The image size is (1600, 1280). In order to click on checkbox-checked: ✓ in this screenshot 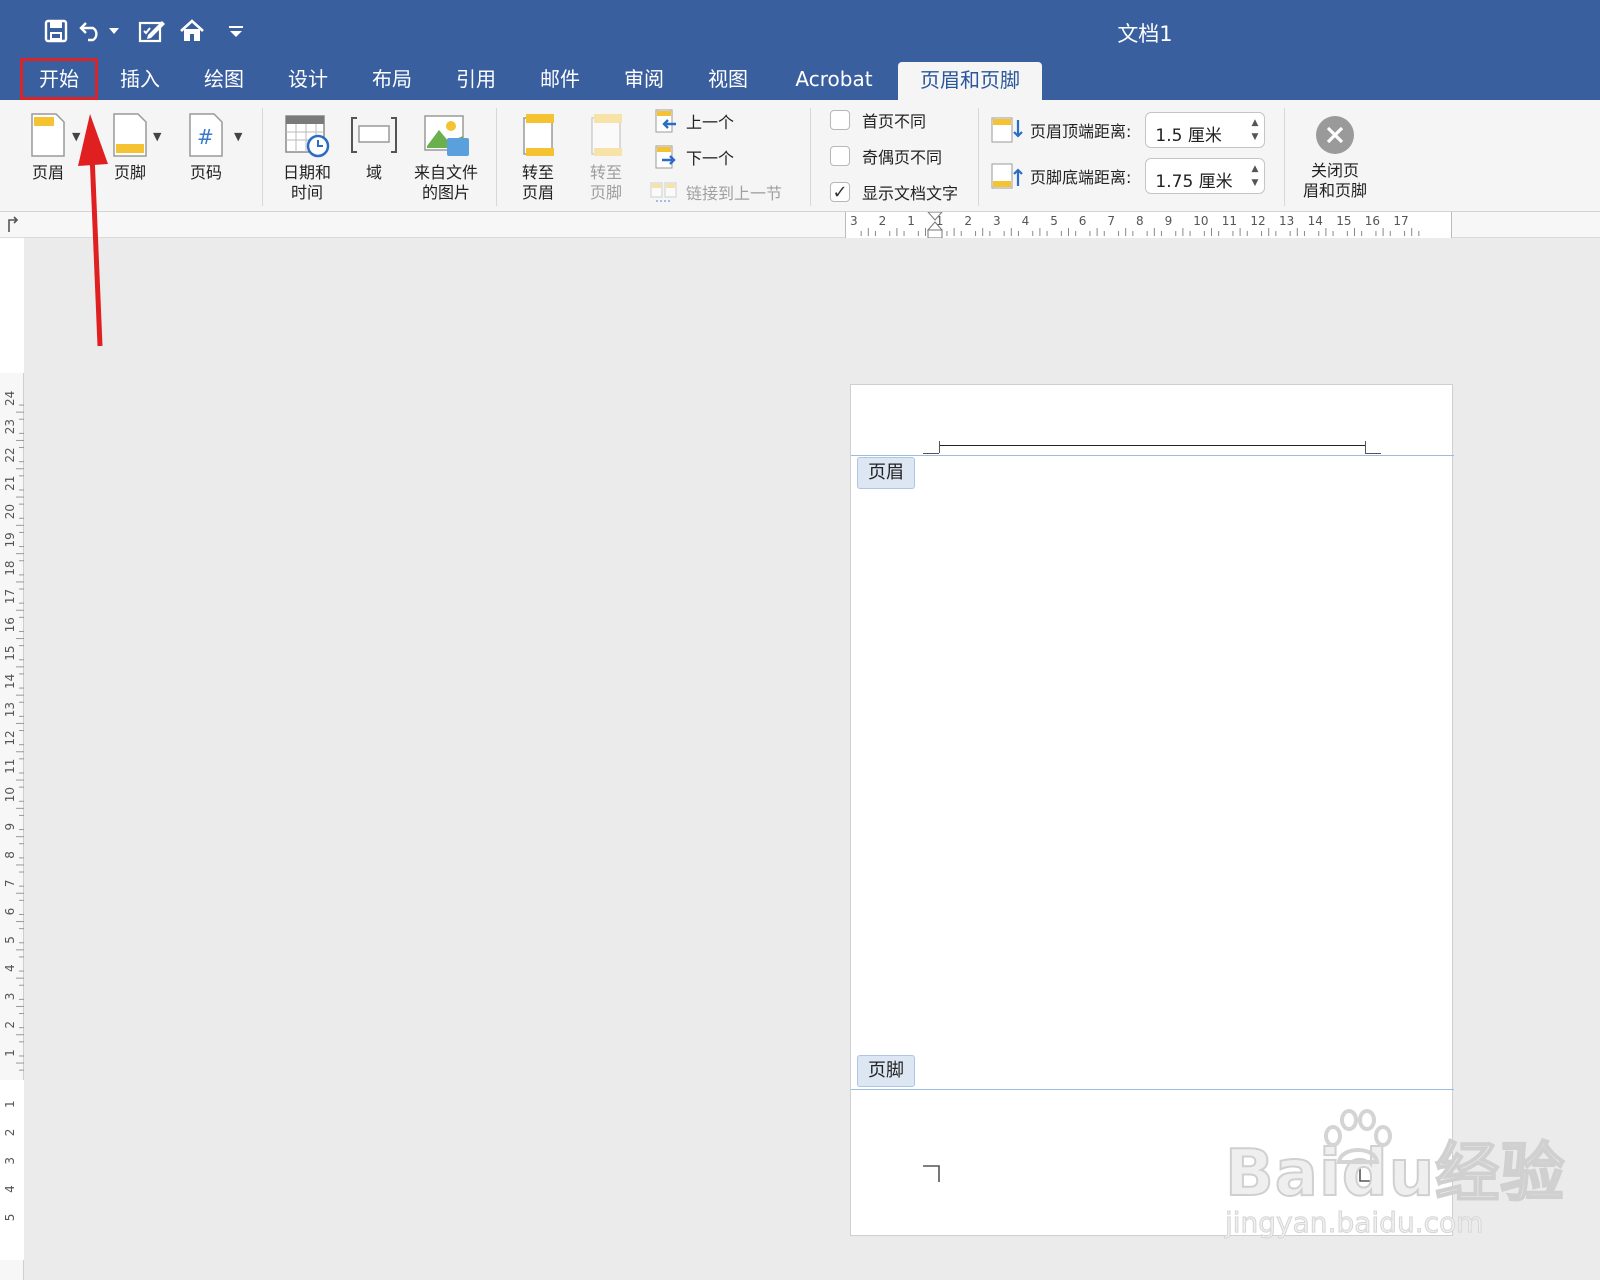, I will do `click(840, 192)`.